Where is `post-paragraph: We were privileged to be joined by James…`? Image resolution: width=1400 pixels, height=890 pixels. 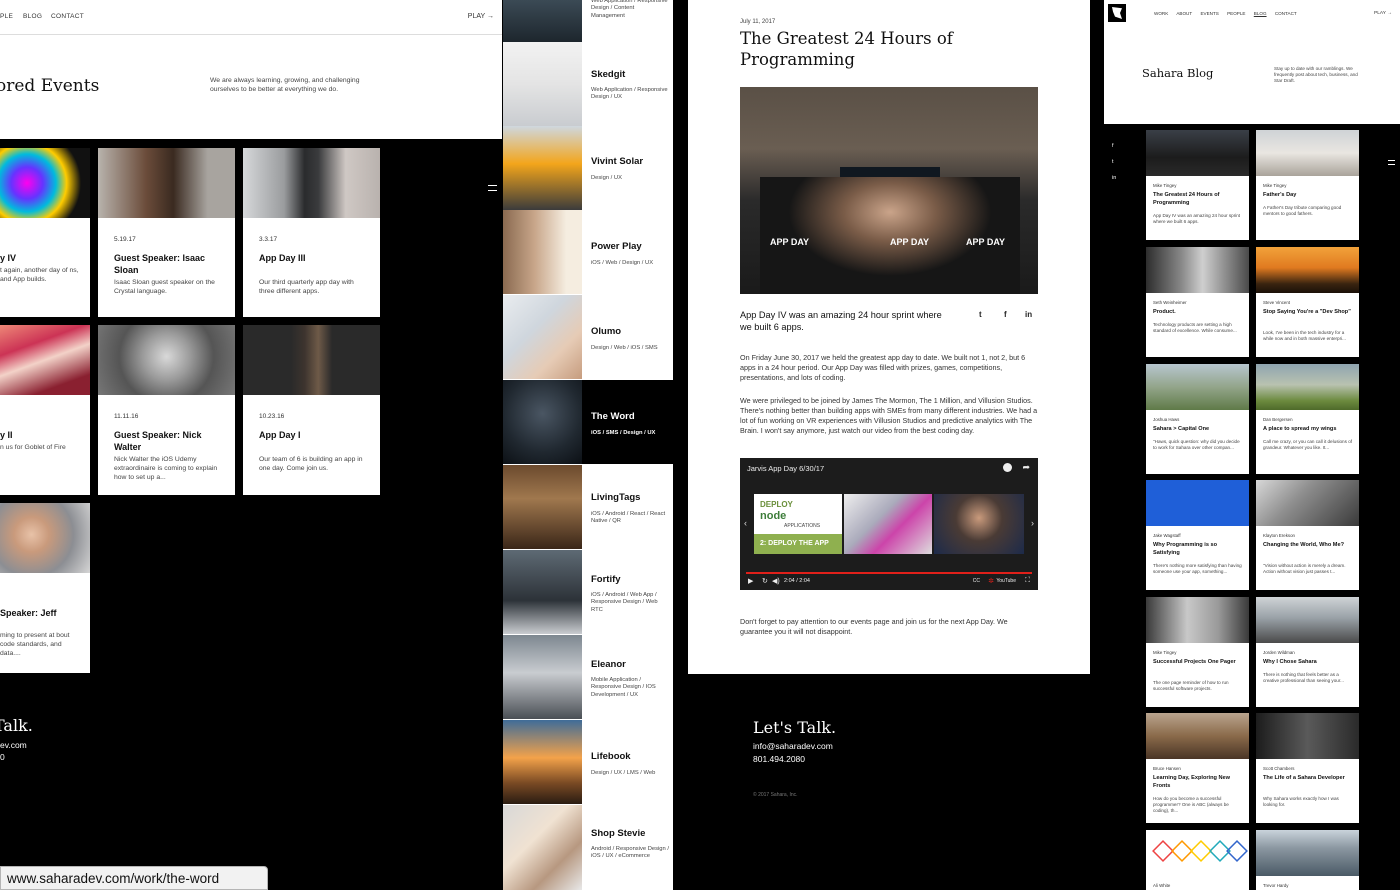
post-paragraph: We were privileged to be joined by James… is located at coordinates (889, 415).